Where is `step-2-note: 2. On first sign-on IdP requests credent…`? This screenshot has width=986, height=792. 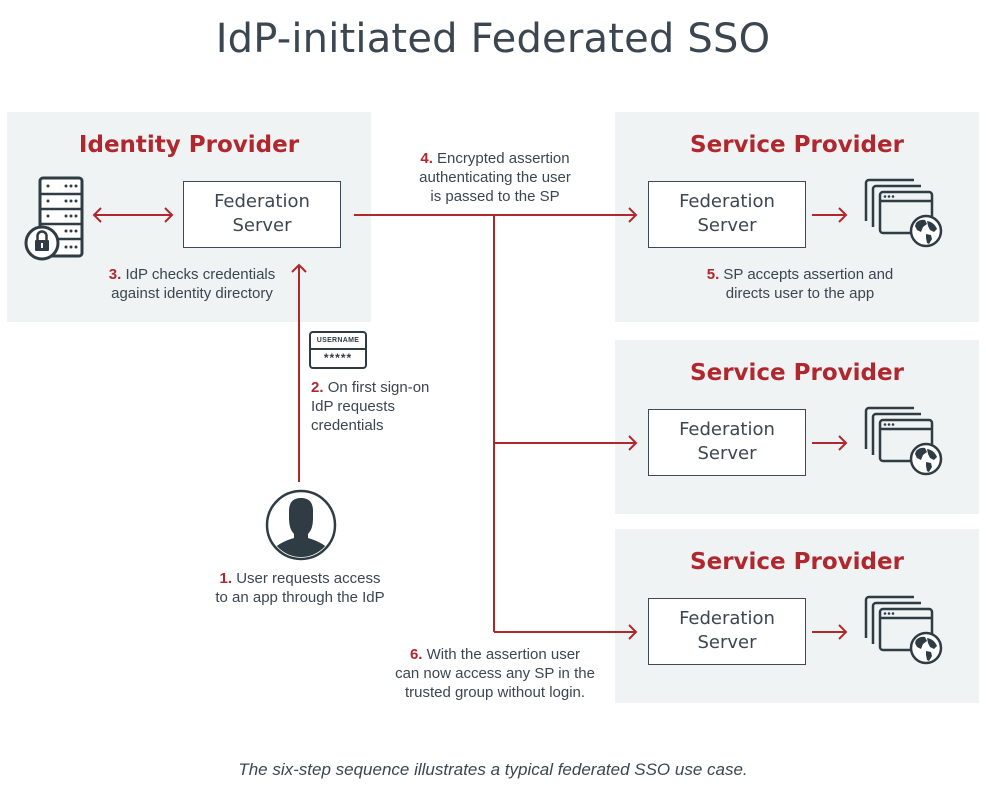
step-2-note: 2. On first sign-on IdP requests credent… is located at coordinates (370, 406).